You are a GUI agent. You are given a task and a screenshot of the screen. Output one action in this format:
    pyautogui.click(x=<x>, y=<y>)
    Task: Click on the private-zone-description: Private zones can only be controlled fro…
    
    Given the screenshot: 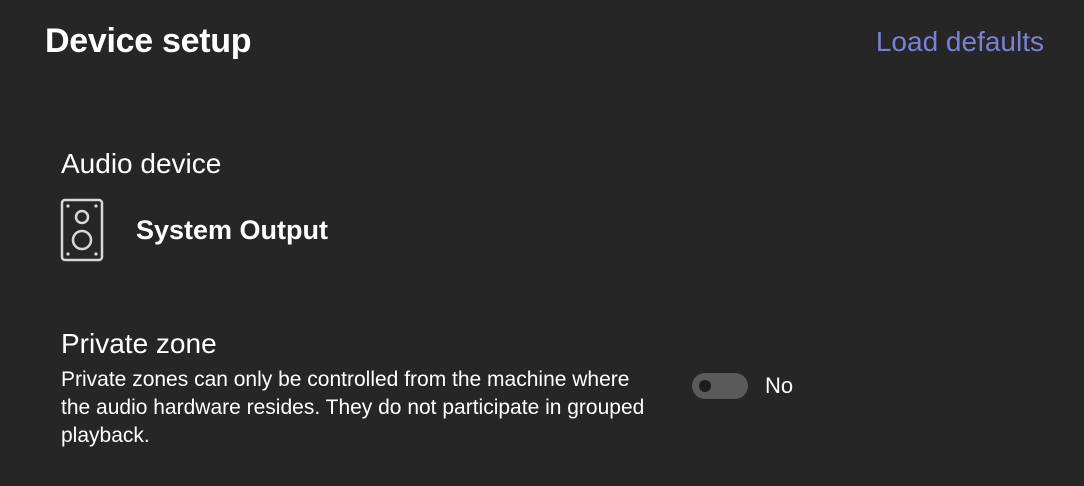 What is the action you would take?
    pyautogui.click(x=353, y=407)
    